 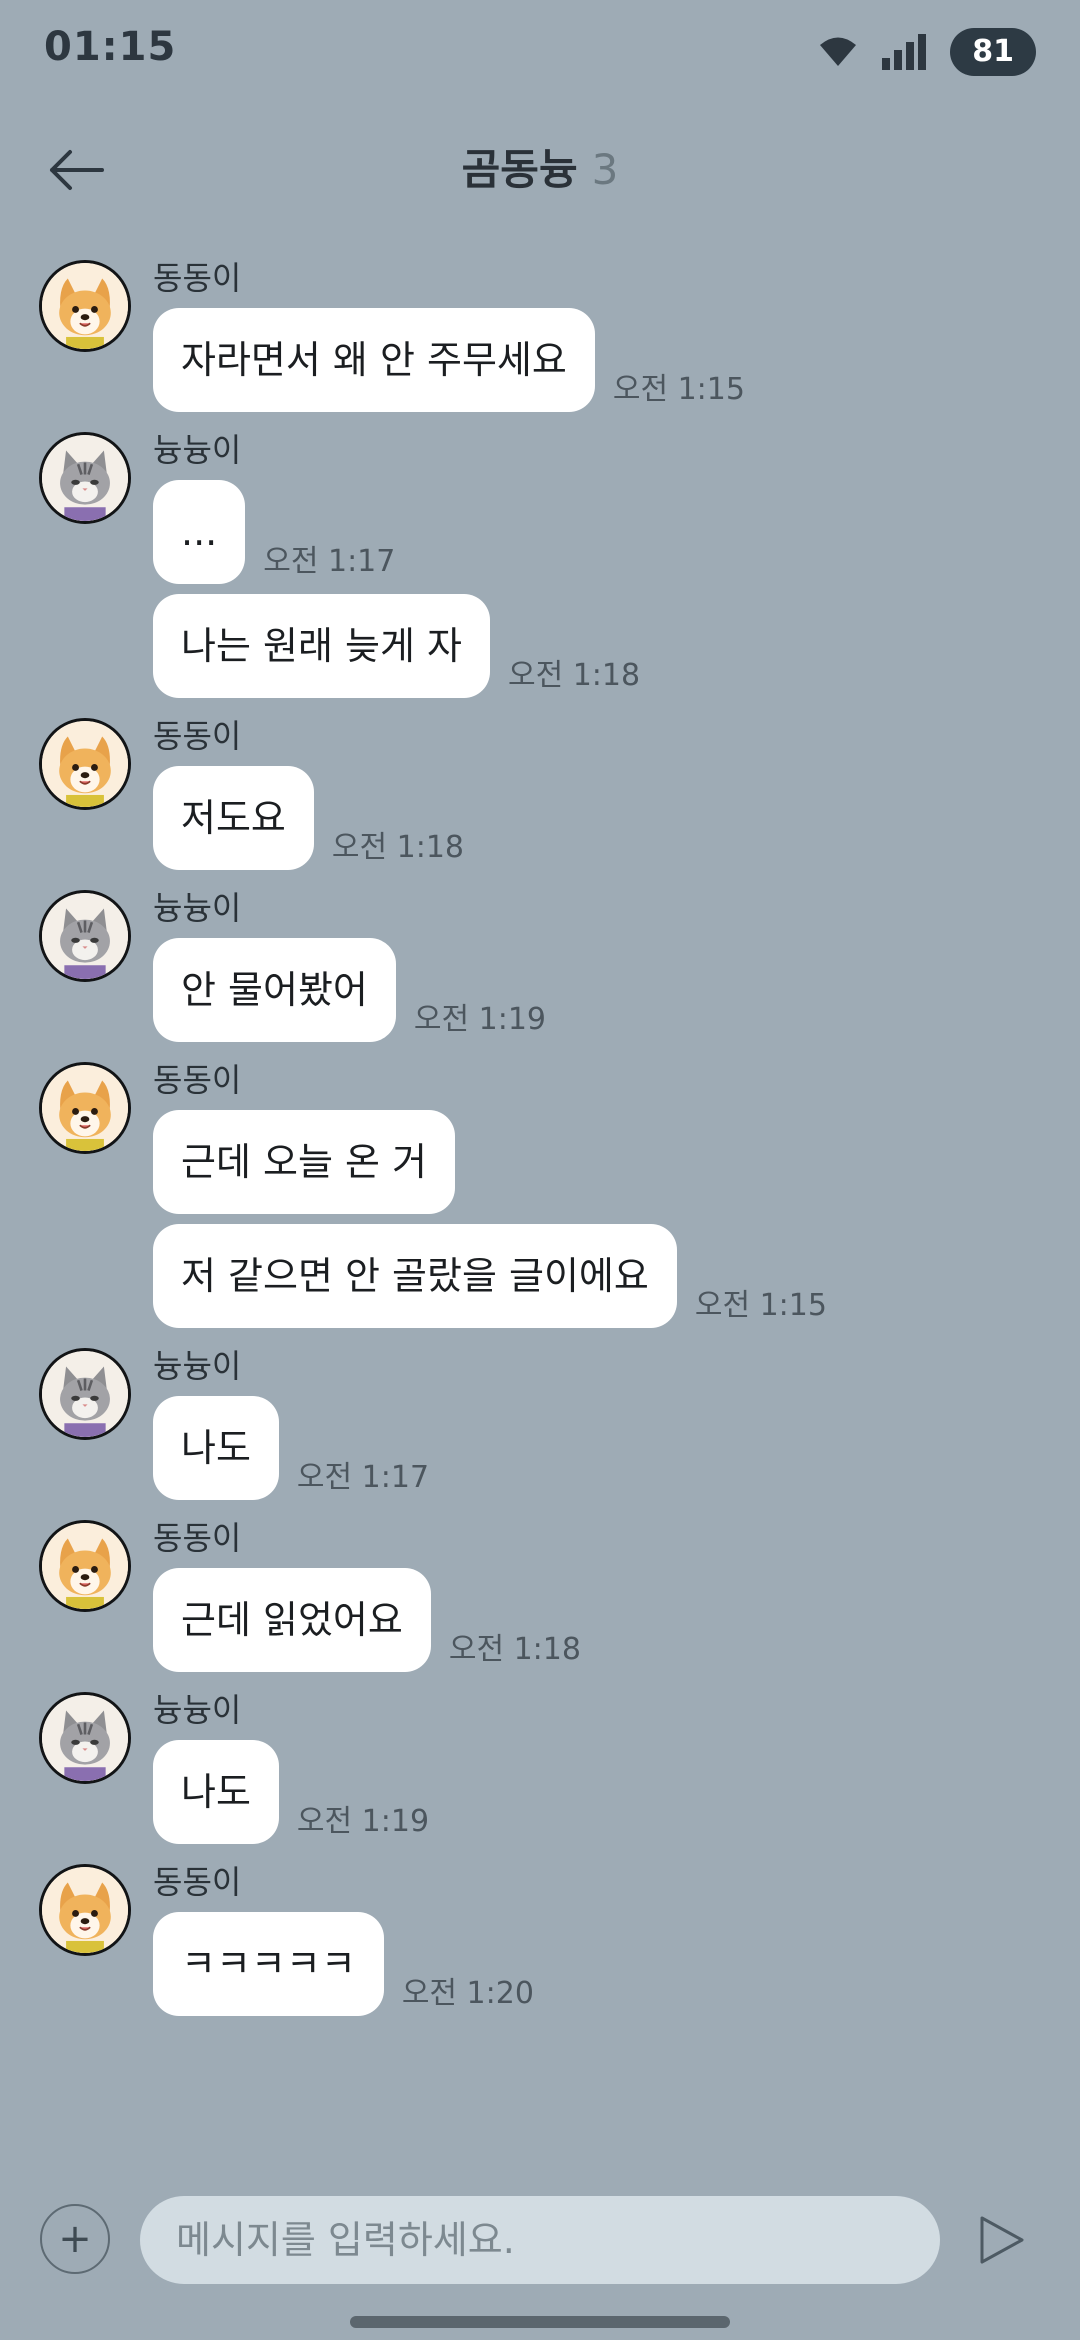 What do you see at coordinates (993, 52) in the screenshot?
I see `battery-indicator: 81` at bounding box center [993, 52].